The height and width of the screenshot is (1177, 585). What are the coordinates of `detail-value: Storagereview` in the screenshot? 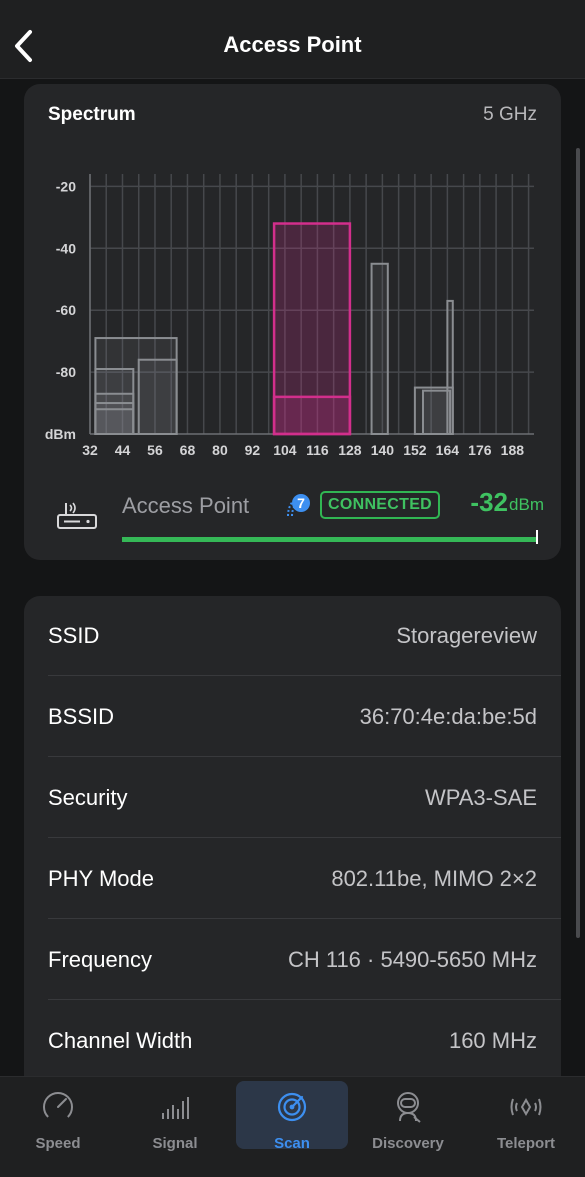 It's located at (466, 635).